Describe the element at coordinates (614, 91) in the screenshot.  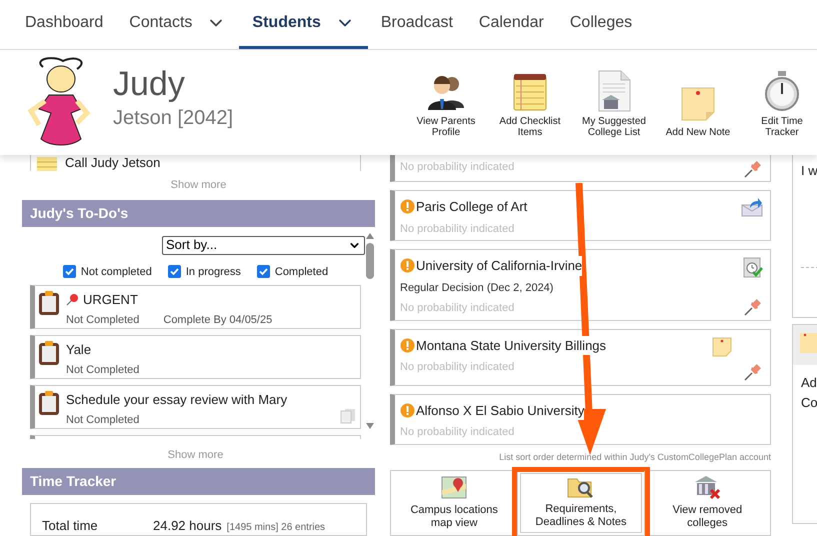
I see `document-icon` at that location.